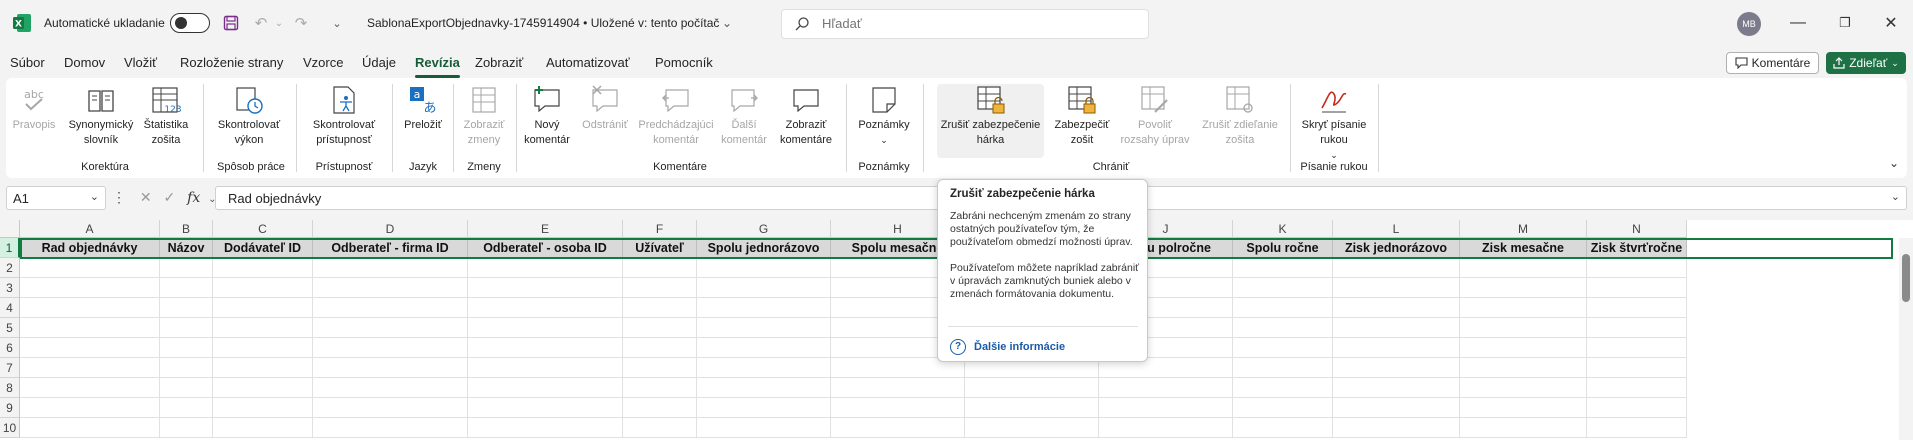 The height and width of the screenshot is (440, 1913). What do you see at coordinates (263, 408) in the screenshot?
I see `cell-c9` at bounding box center [263, 408].